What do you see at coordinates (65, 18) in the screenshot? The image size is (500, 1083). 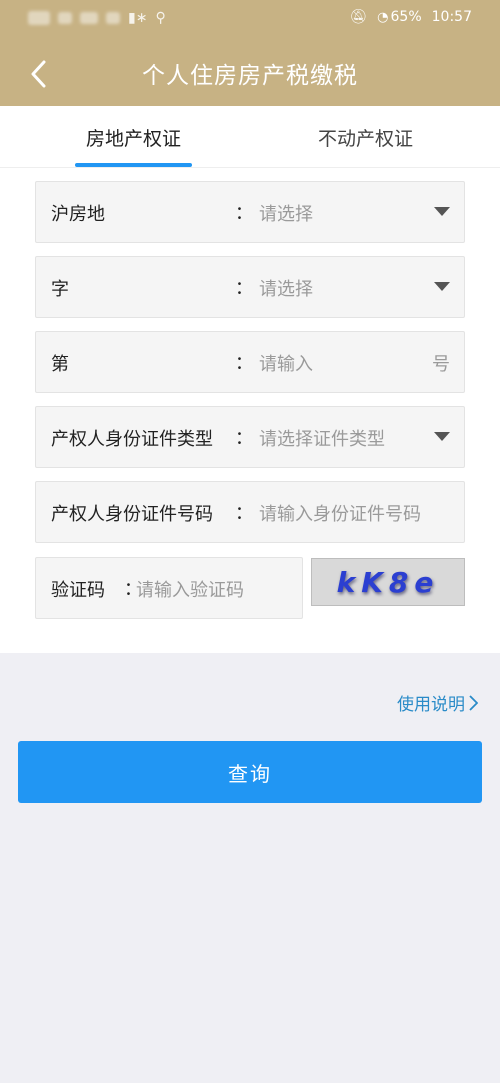 I see `signal-icon` at bounding box center [65, 18].